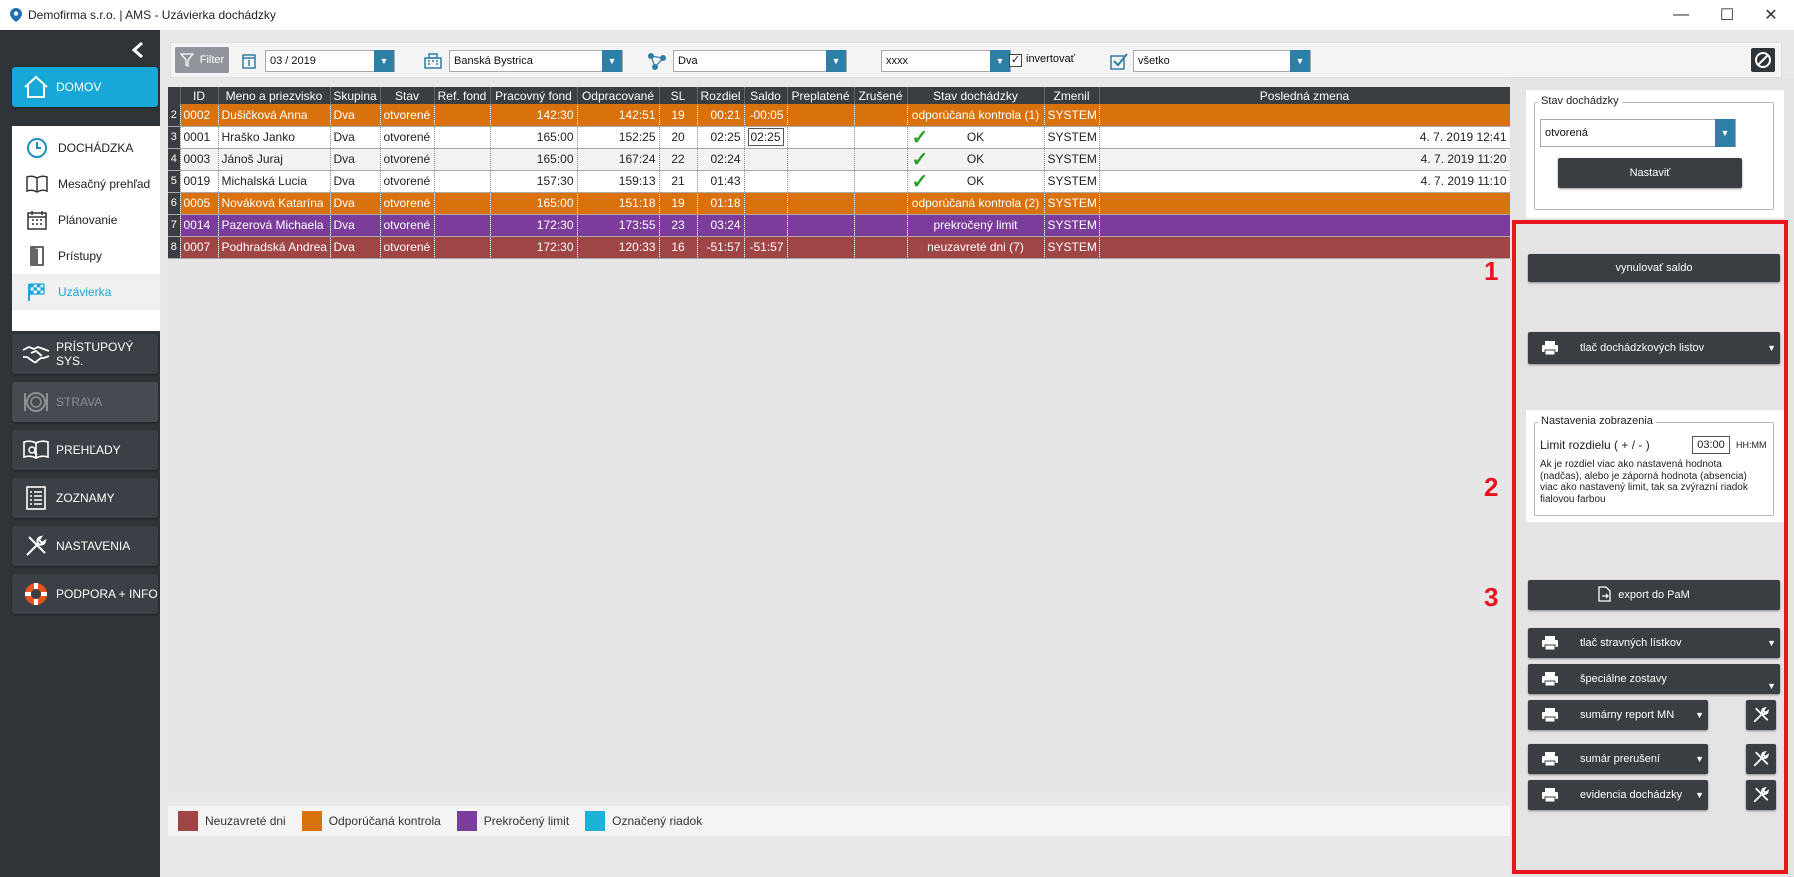 This screenshot has width=1794, height=877. I want to click on nav-zoznamy: ZOZNAMY, so click(85, 498).